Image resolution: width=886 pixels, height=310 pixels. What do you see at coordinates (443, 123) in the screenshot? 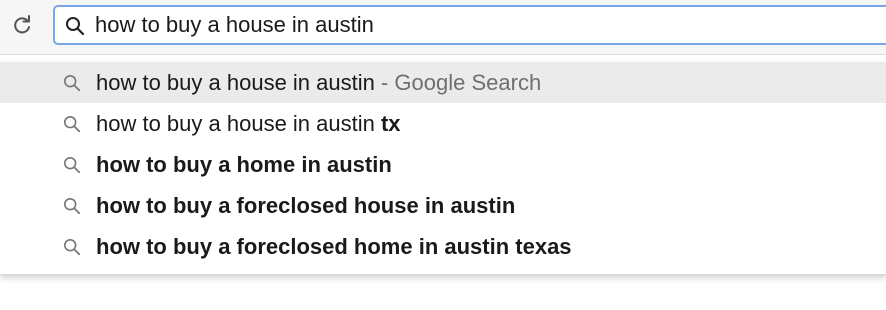
I see `suggestion-item: how to buy a house in austin tx` at bounding box center [443, 123].